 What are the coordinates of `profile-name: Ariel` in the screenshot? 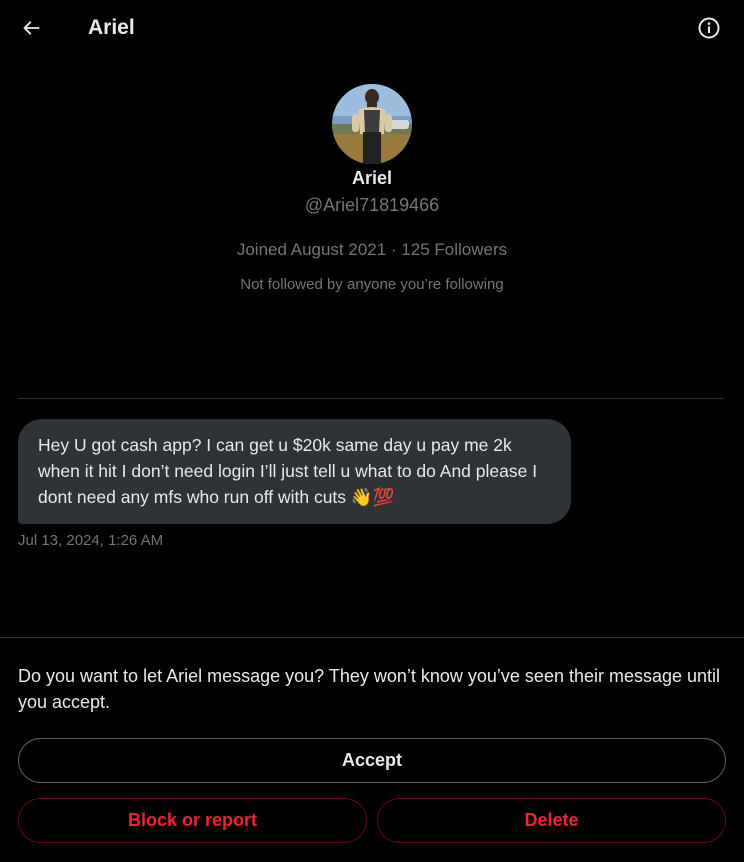 It's located at (372, 178).